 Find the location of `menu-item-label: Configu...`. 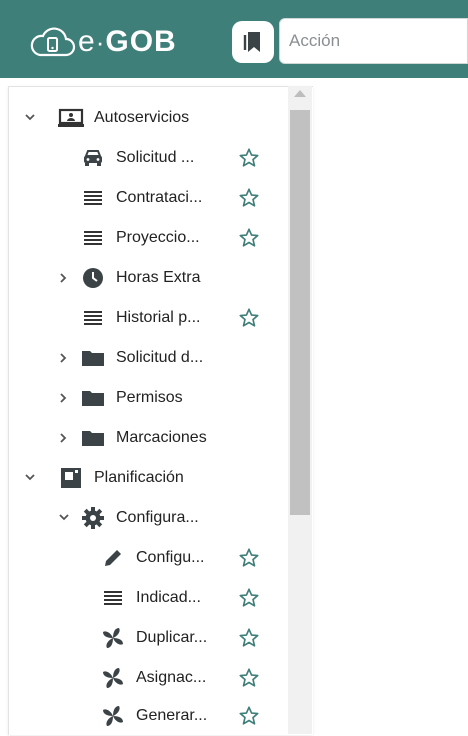

menu-item-label: Configu... is located at coordinates (170, 557).